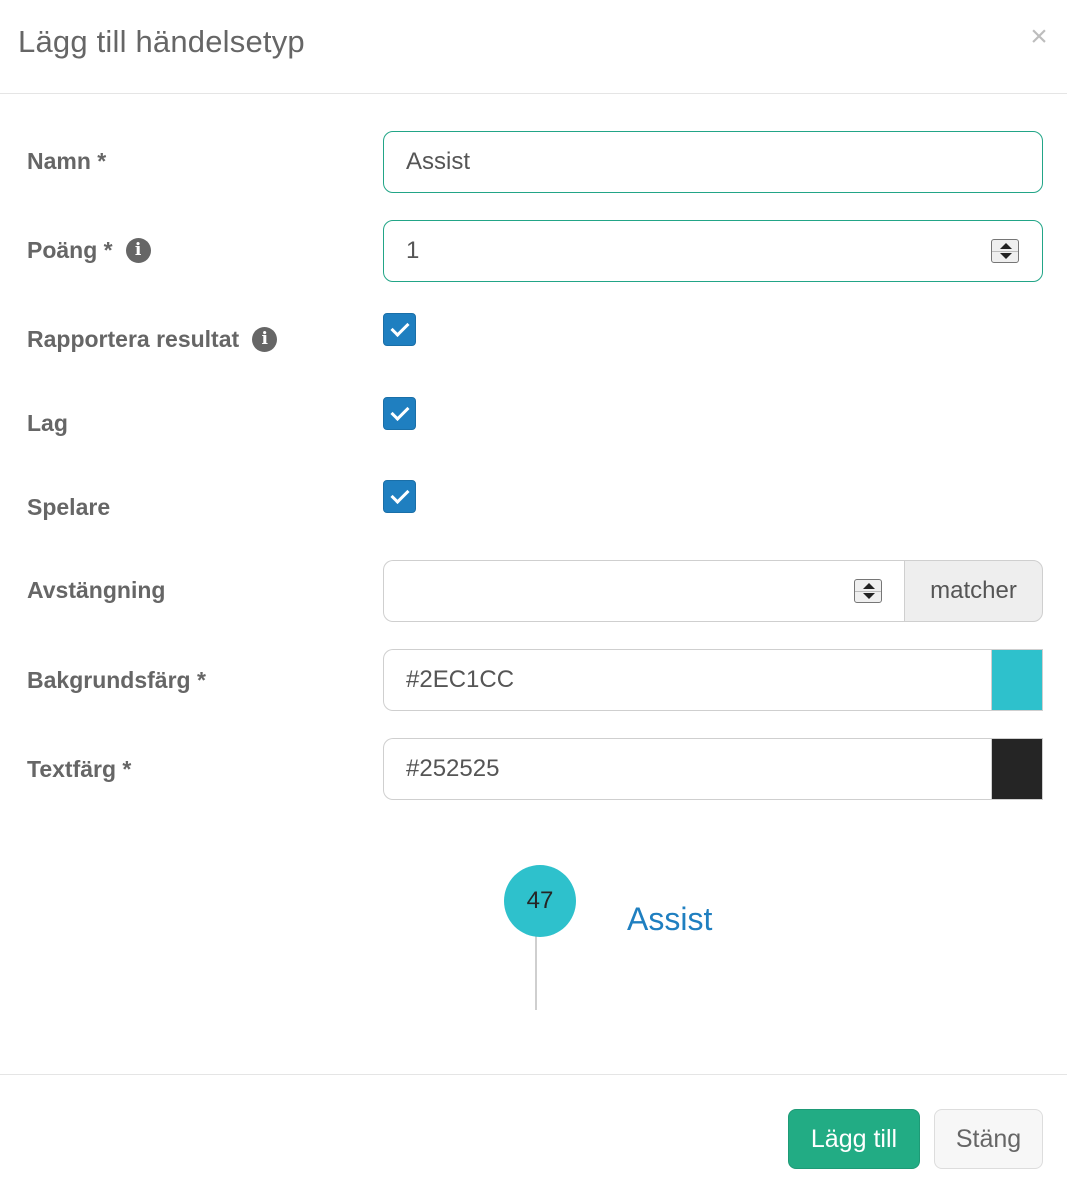 The image size is (1067, 1186). I want to click on suspension-unit-addon: matcher, so click(973, 591).